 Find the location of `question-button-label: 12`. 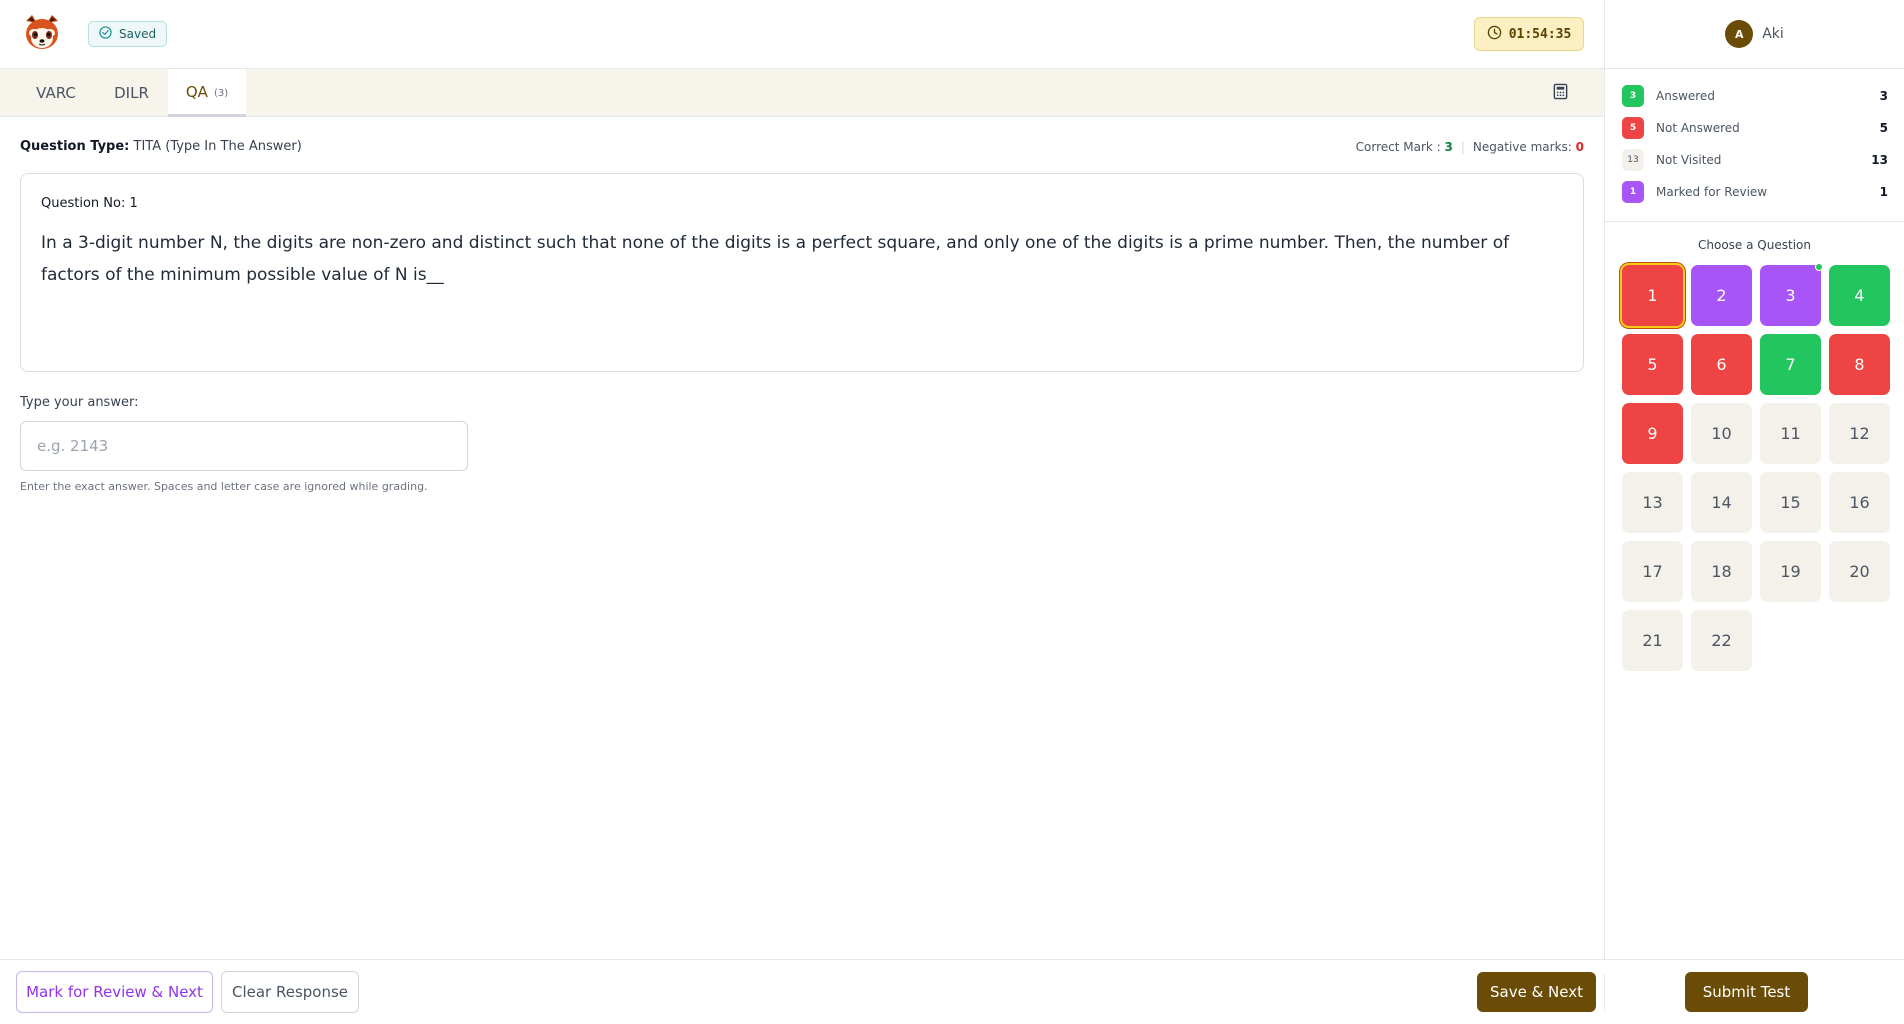

question-button-label: 12 is located at coordinates (1859, 433).